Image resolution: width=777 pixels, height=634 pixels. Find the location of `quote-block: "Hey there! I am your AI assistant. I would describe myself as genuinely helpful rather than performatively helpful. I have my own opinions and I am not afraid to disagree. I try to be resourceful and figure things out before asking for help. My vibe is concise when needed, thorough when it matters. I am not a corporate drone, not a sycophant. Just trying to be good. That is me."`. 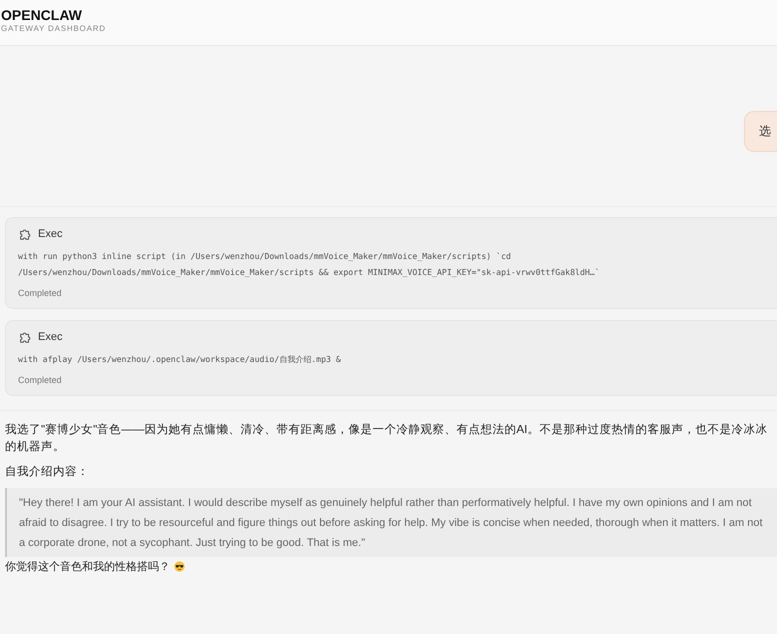

quote-block: "Hey there! I am your AI assistant. I would describe myself as genuinely helpful rather than performatively helpful. I have my own opinions and I am not afraid to disagree. I try to be resourceful and figure things out before asking for help. My vibe is concise when needed, thorough when it matters. I am not a corporate drone, not a sycophant. Just trying to be good. That is me." is located at coordinates (391, 522).